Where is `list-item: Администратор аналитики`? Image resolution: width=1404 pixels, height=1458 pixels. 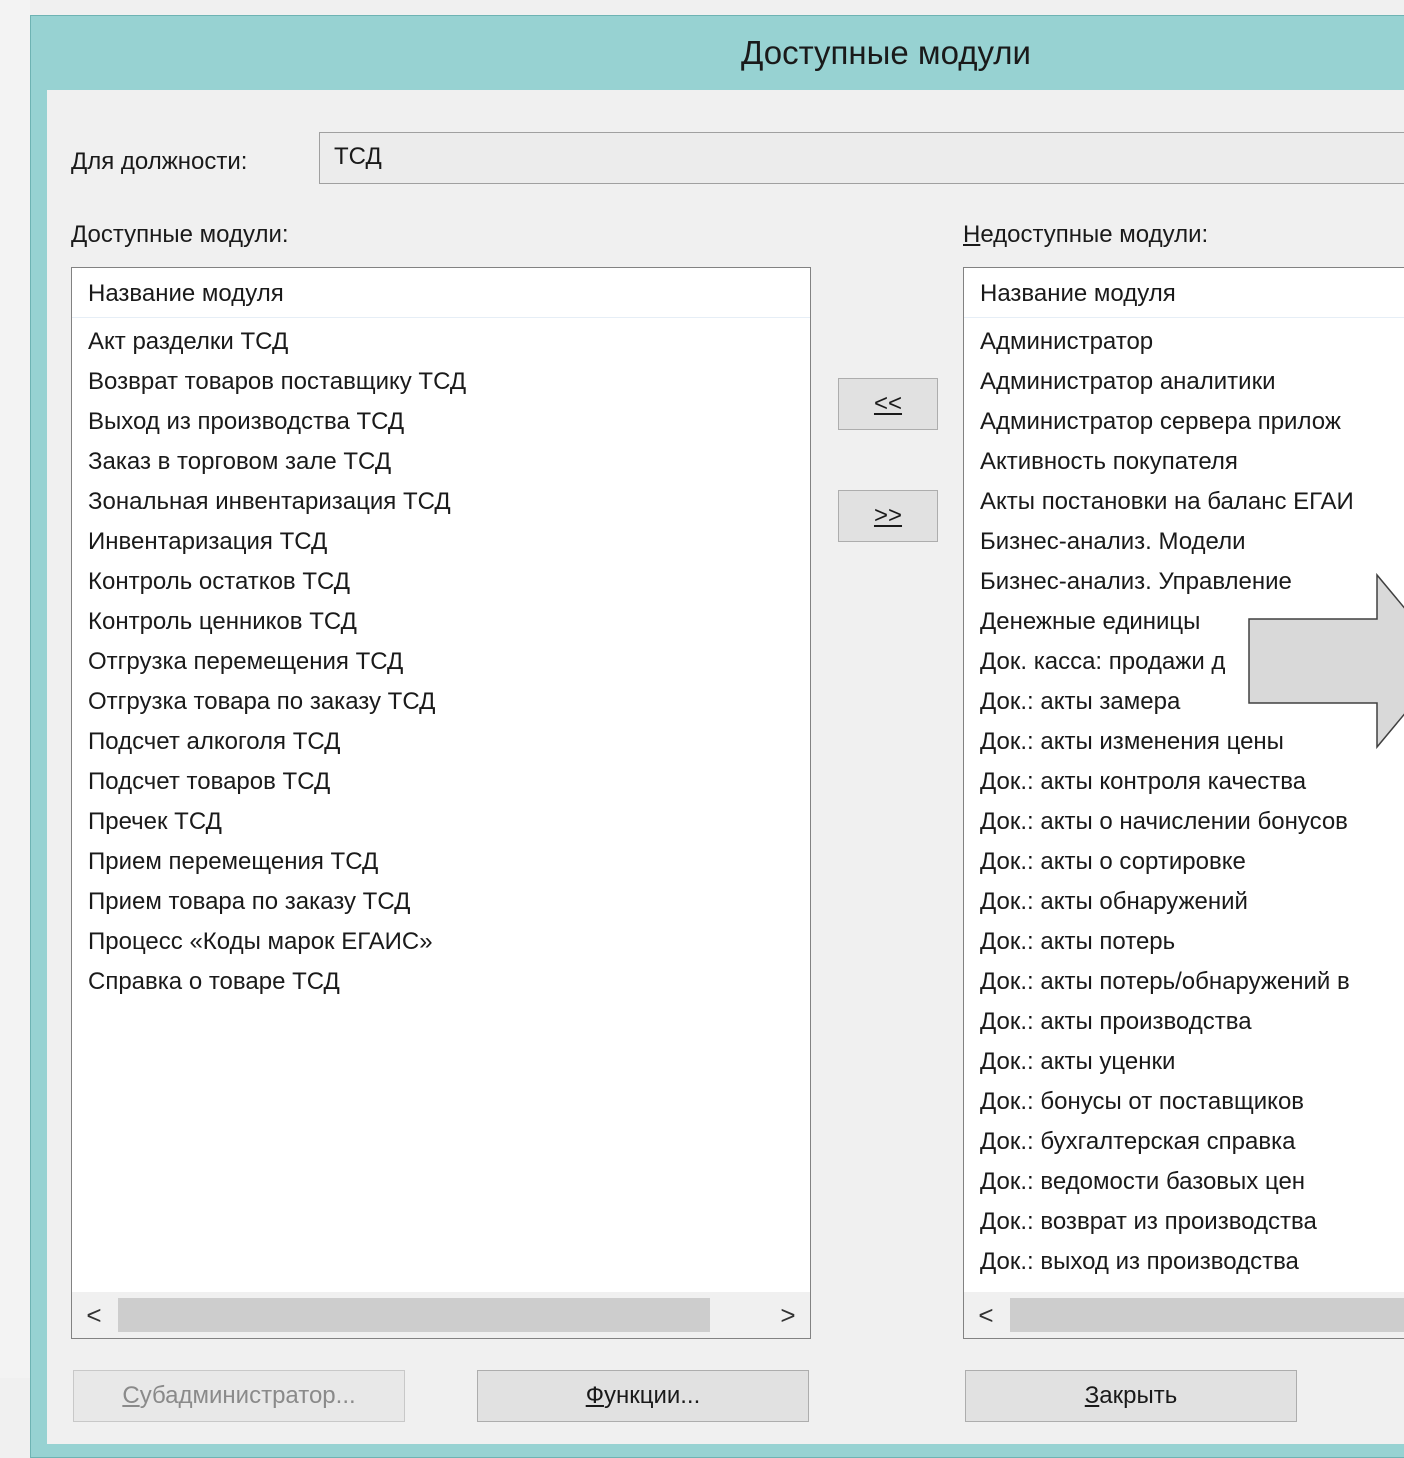 list-item: Администратор аналитики is located at coordinates (1184, 382).